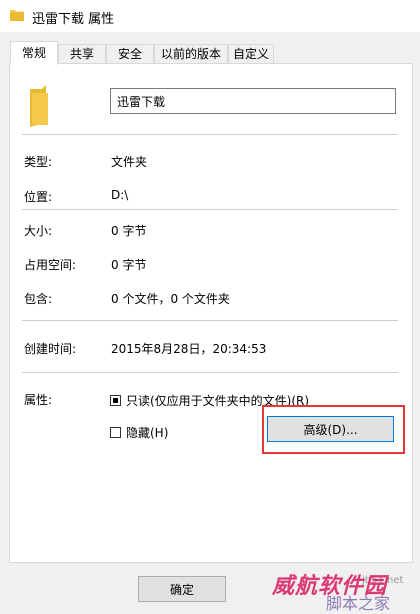 This screenshot has height=614, width=420. What do you see at coordinates (210, 16) in the screenshot?
I see `title-bar: 迅雷下载 属性` at bounding box center [210, 16].